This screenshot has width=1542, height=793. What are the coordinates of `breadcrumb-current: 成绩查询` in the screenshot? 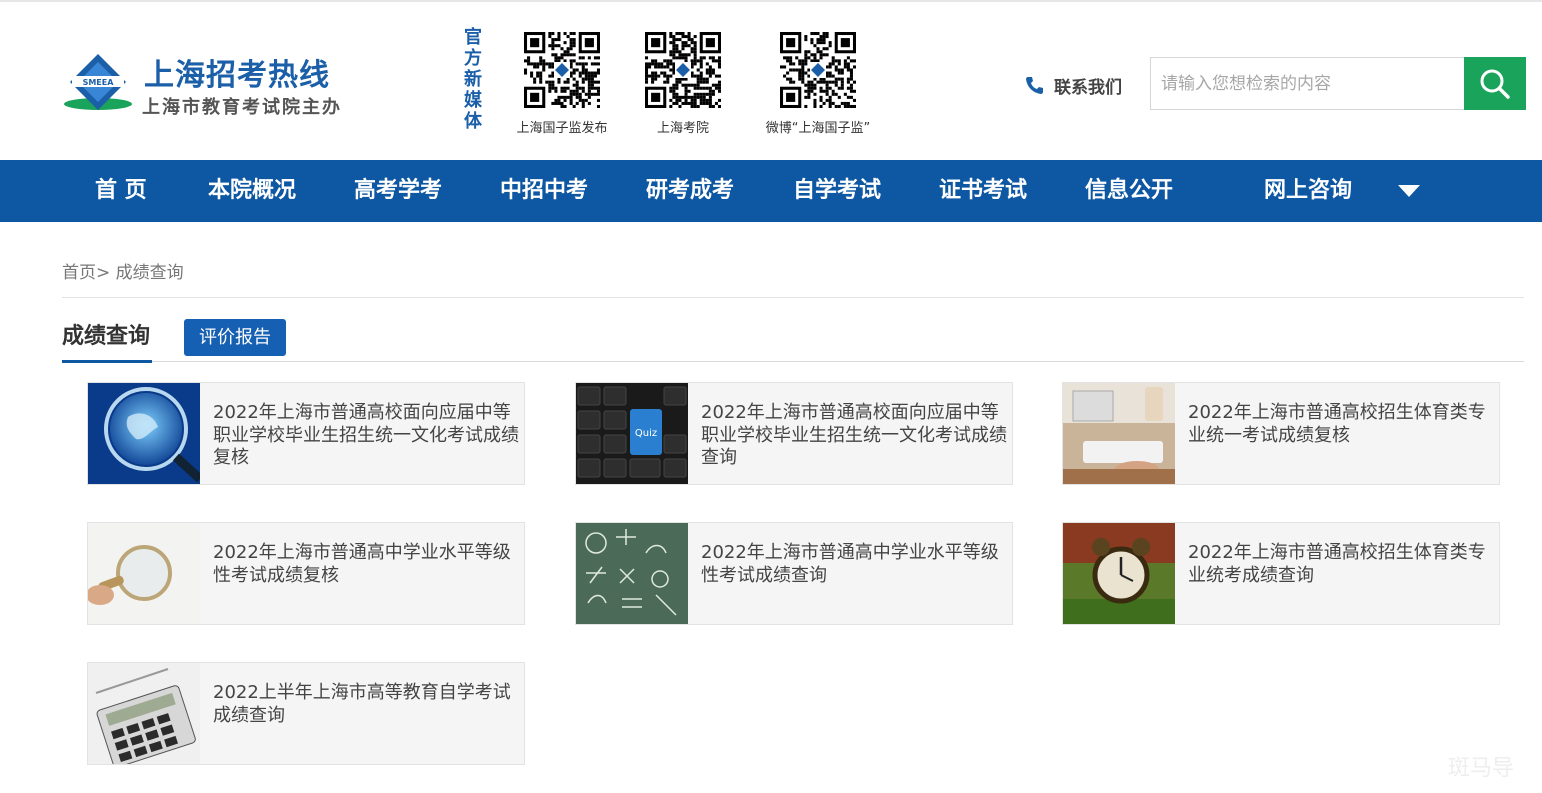 It's located at (149, 273).